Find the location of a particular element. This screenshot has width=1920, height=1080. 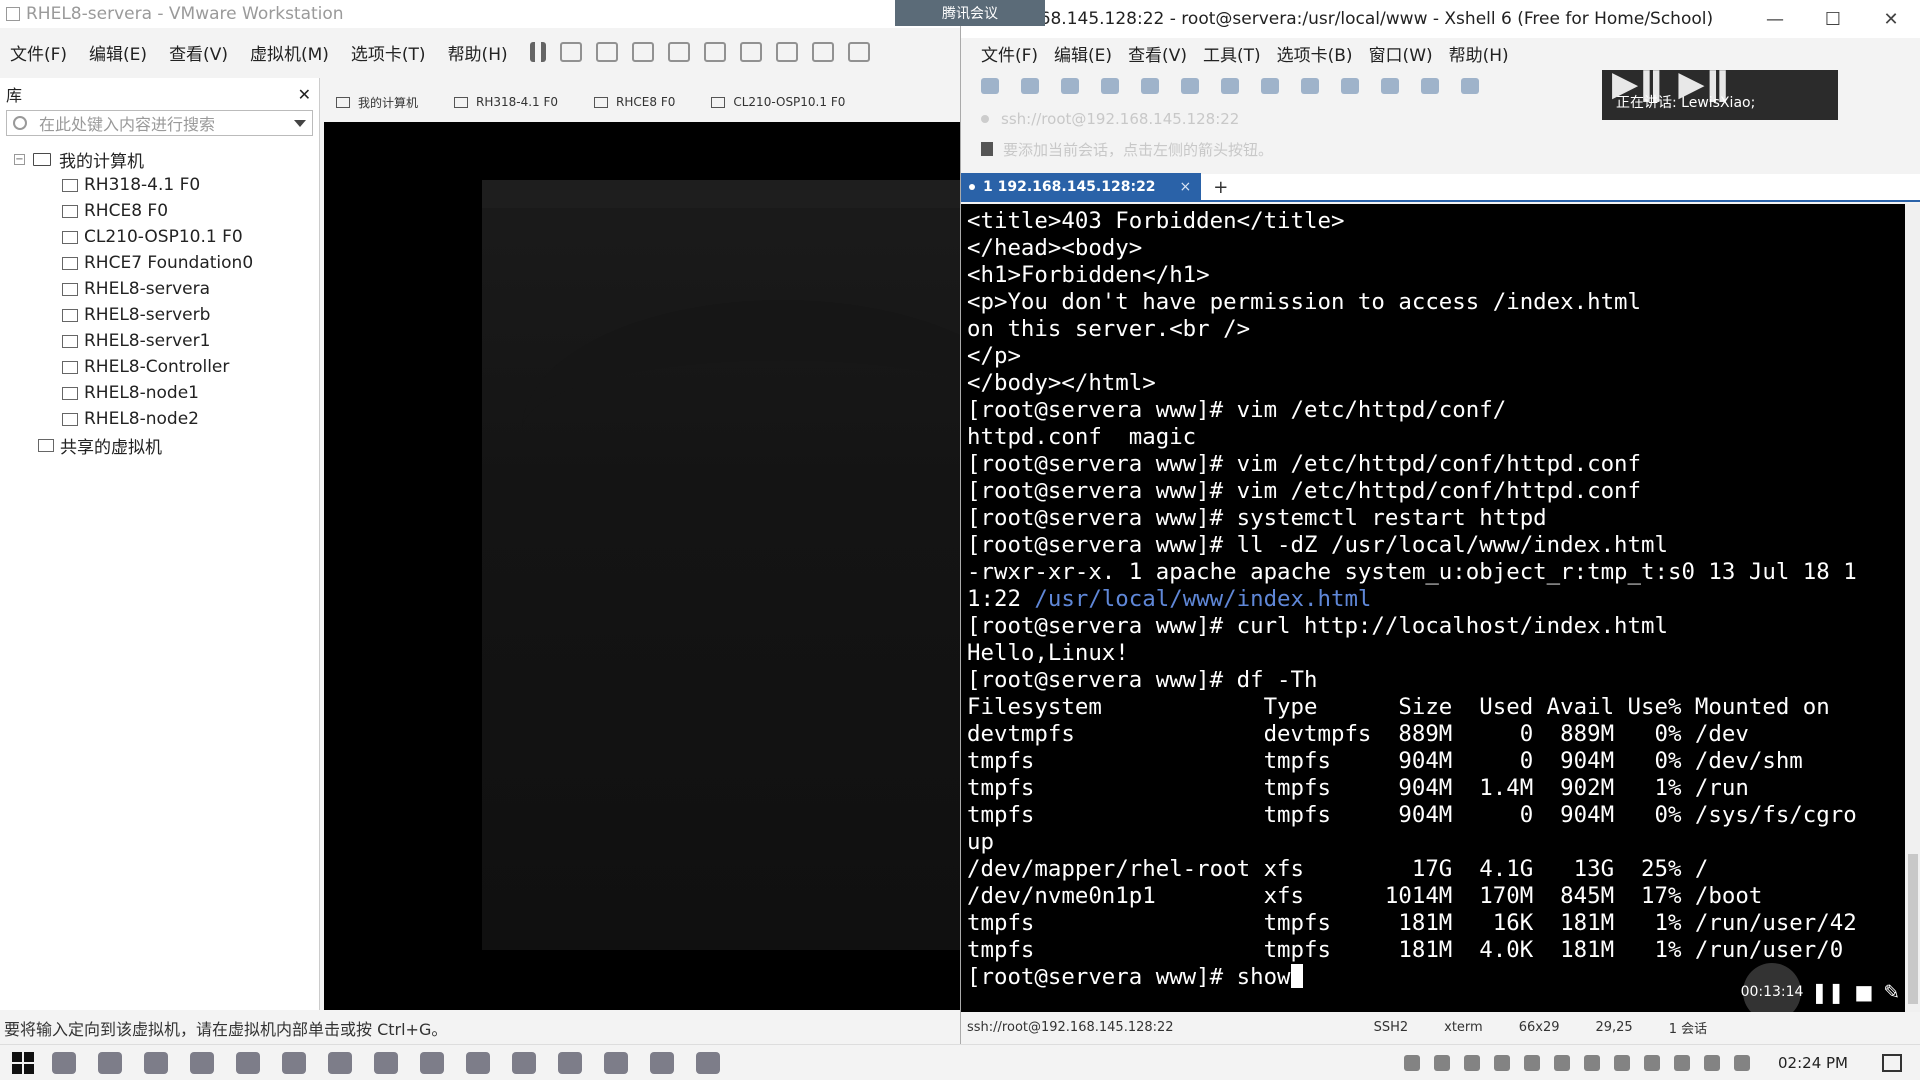

snapshot-restore-icon is located at coordinates (642, 52).